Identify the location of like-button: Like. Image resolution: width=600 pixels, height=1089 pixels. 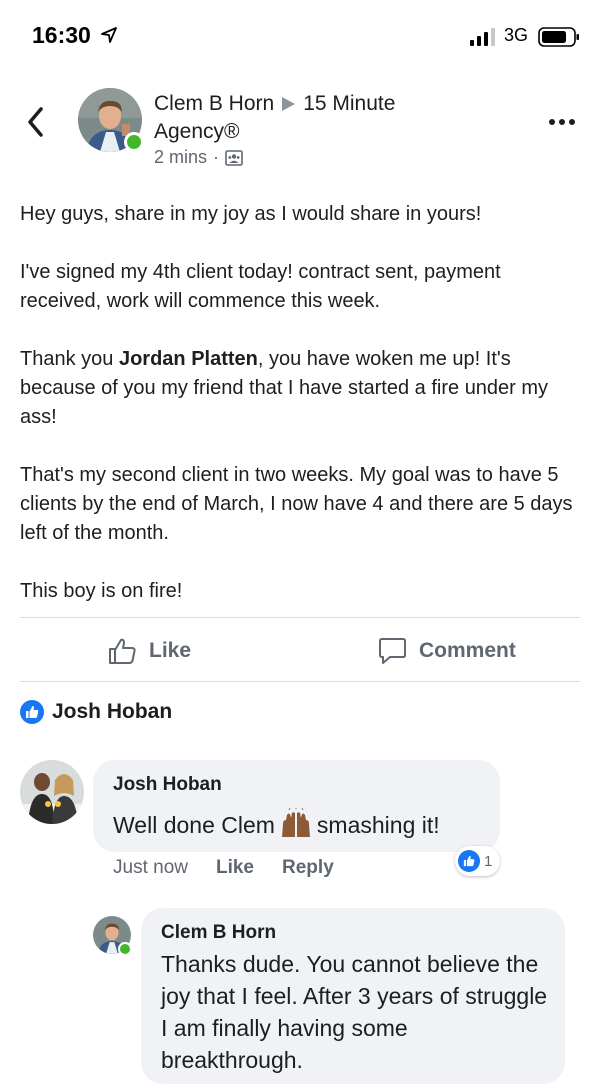
(149, 651).